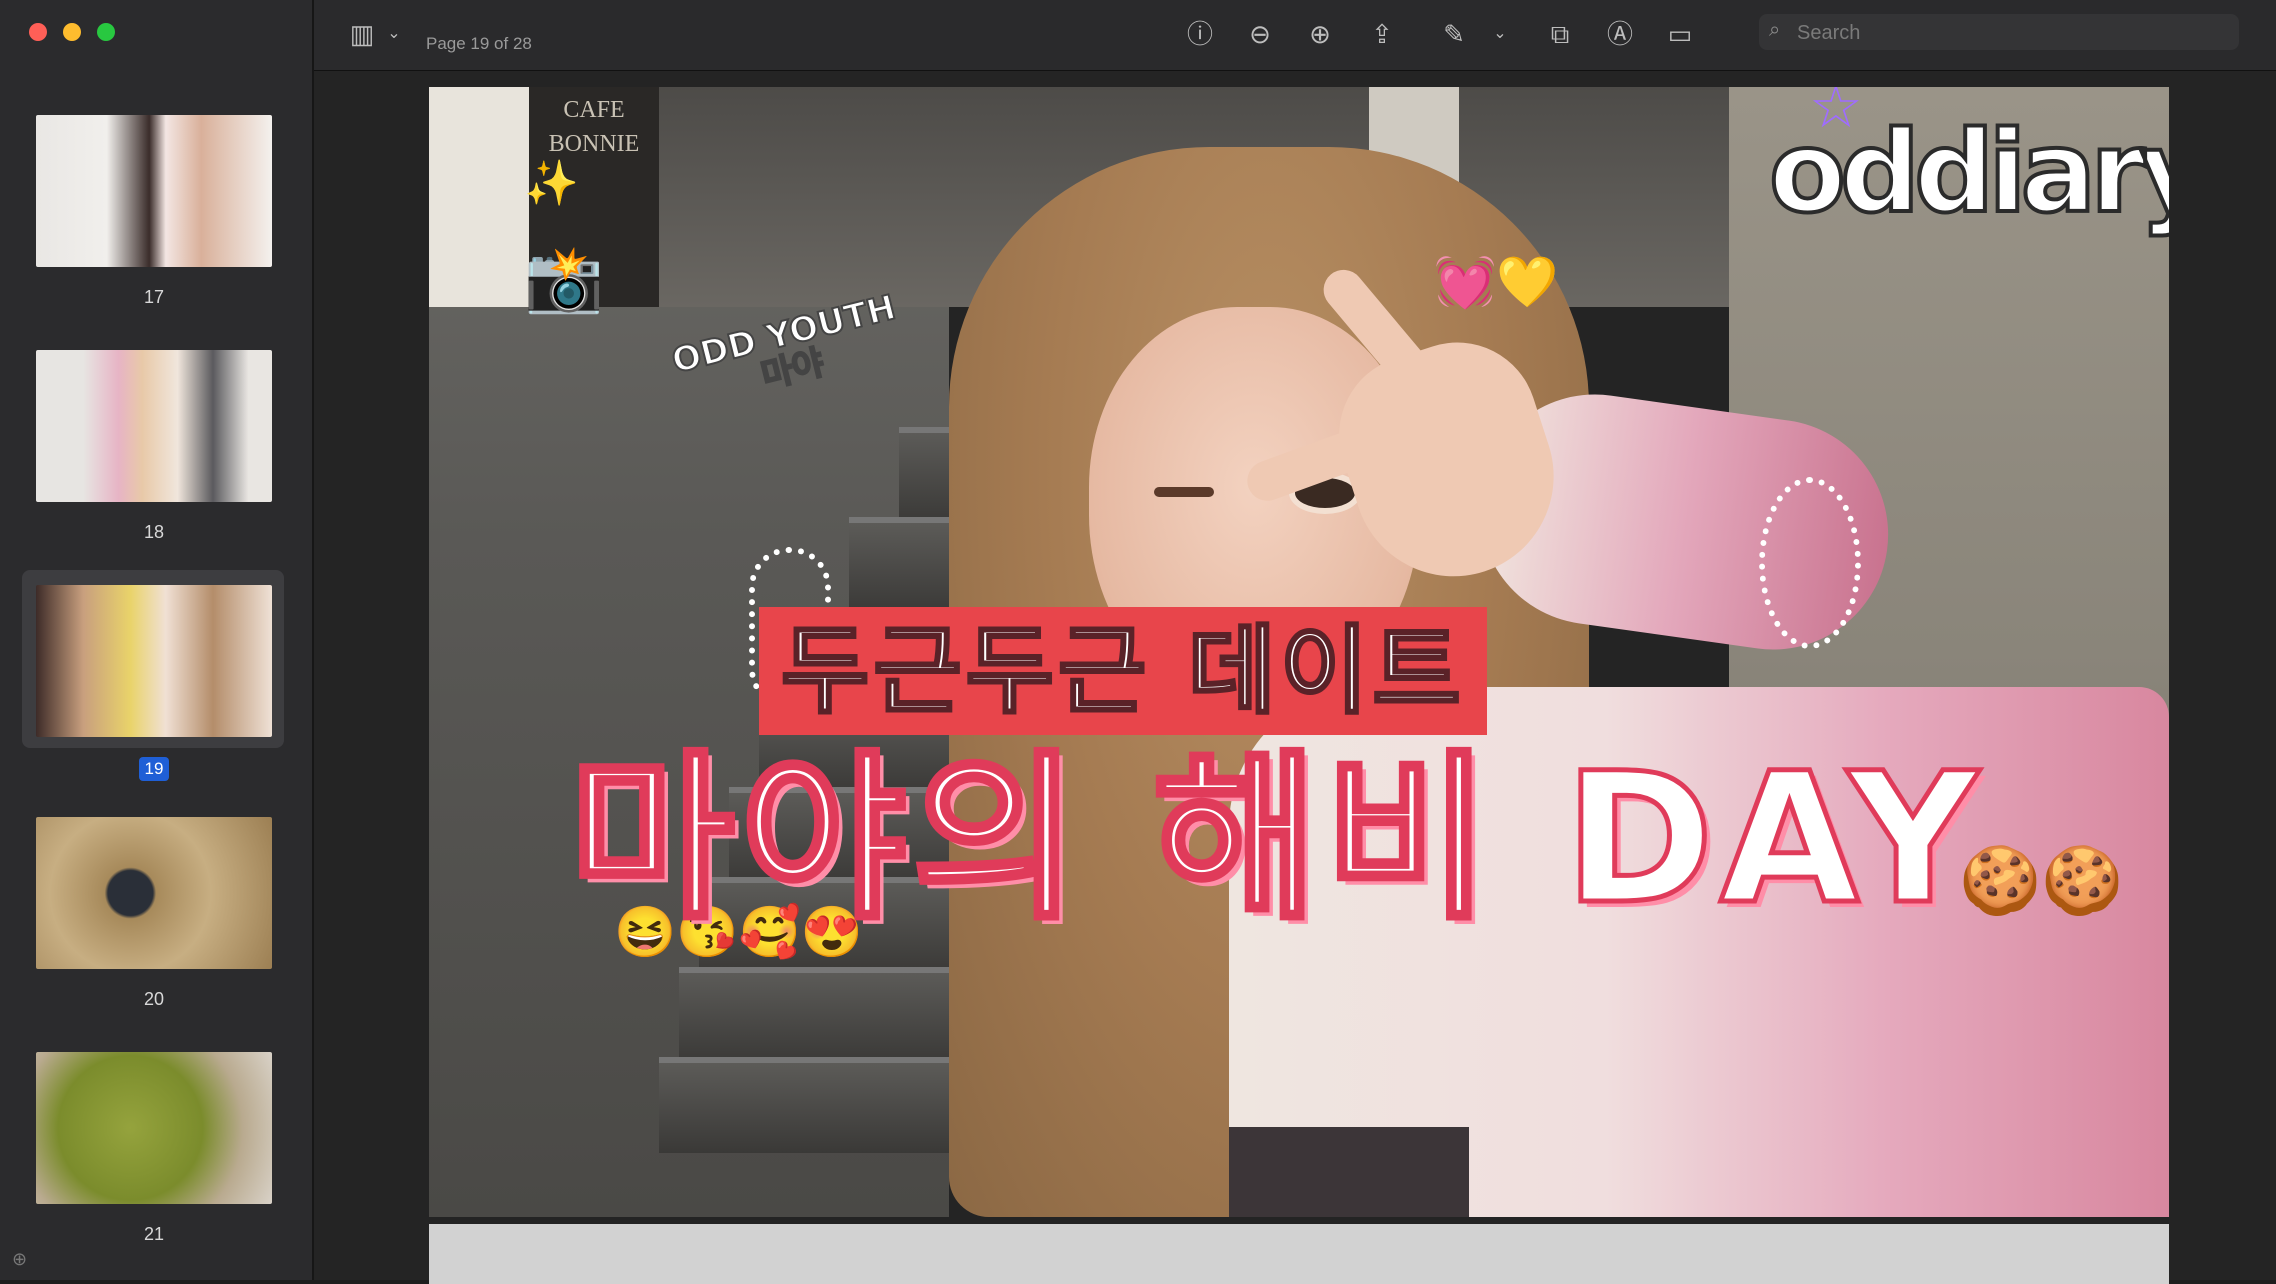  Describe the element at coordinates (38, 32) in the screenshot. I see `close-button` at that location.